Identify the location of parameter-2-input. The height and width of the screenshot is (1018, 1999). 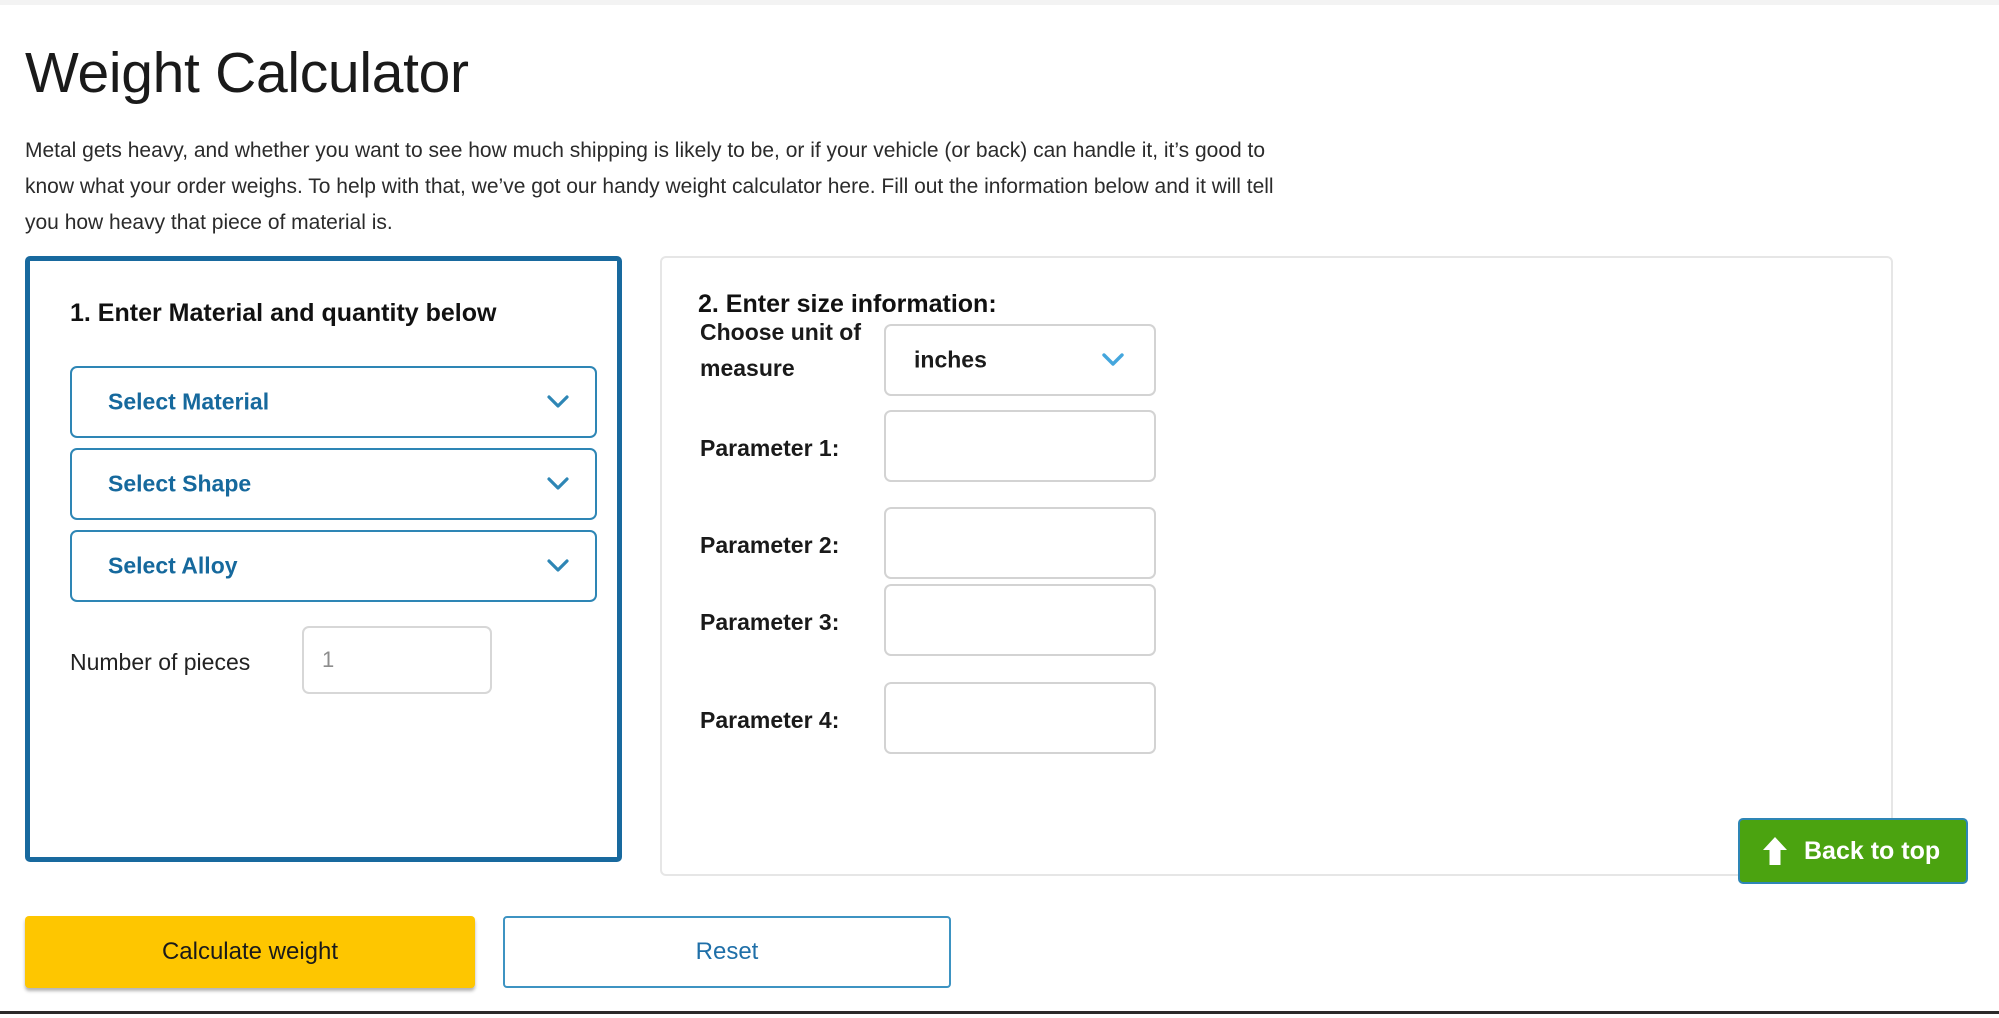
(1020, 543).